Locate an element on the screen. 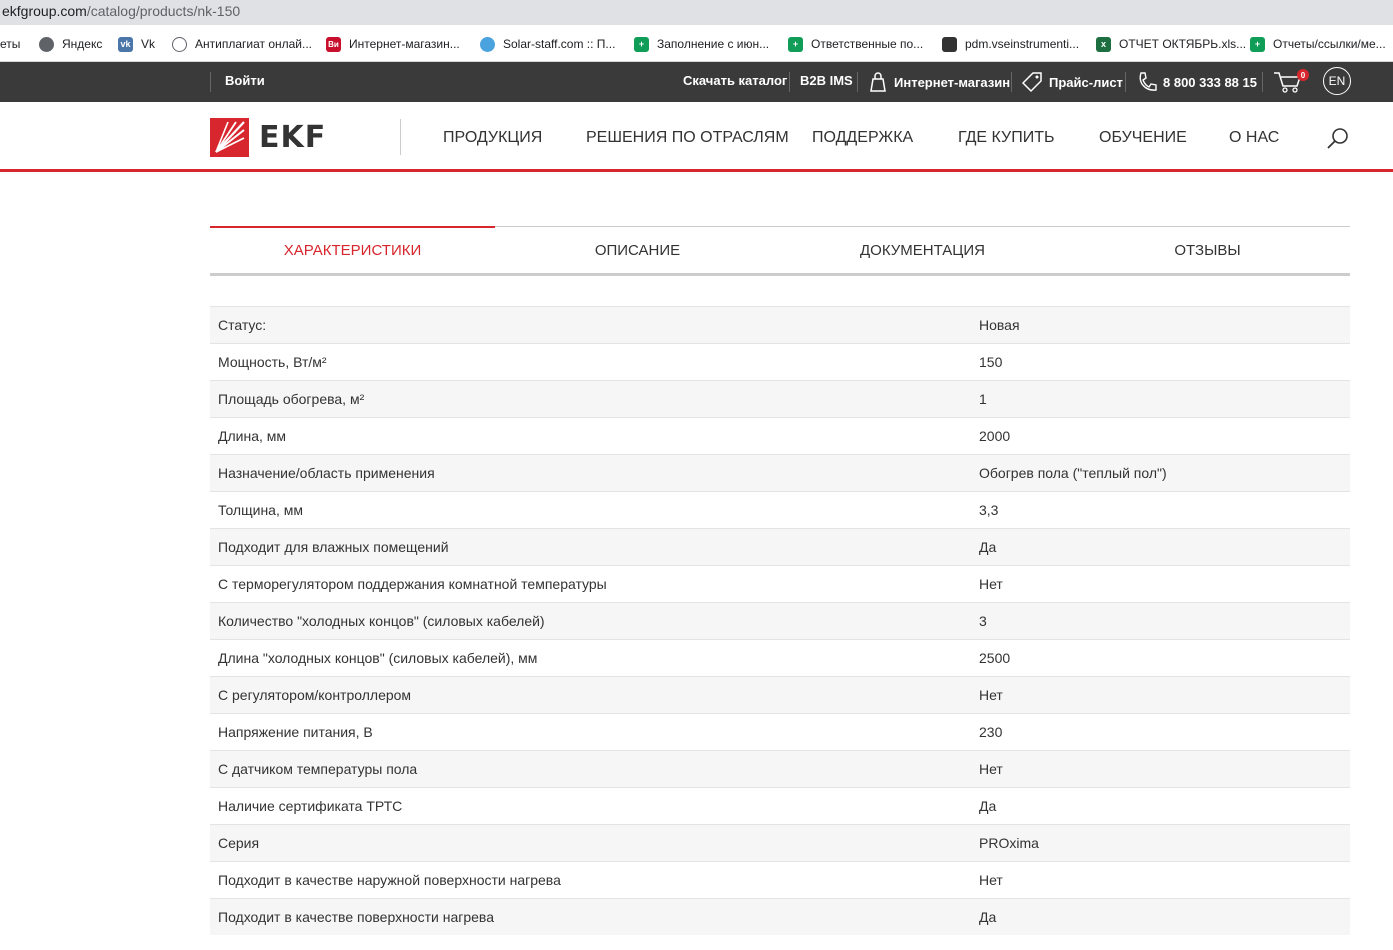  price-list-link: Прайс-лист is located at coordinates (1072, 82).